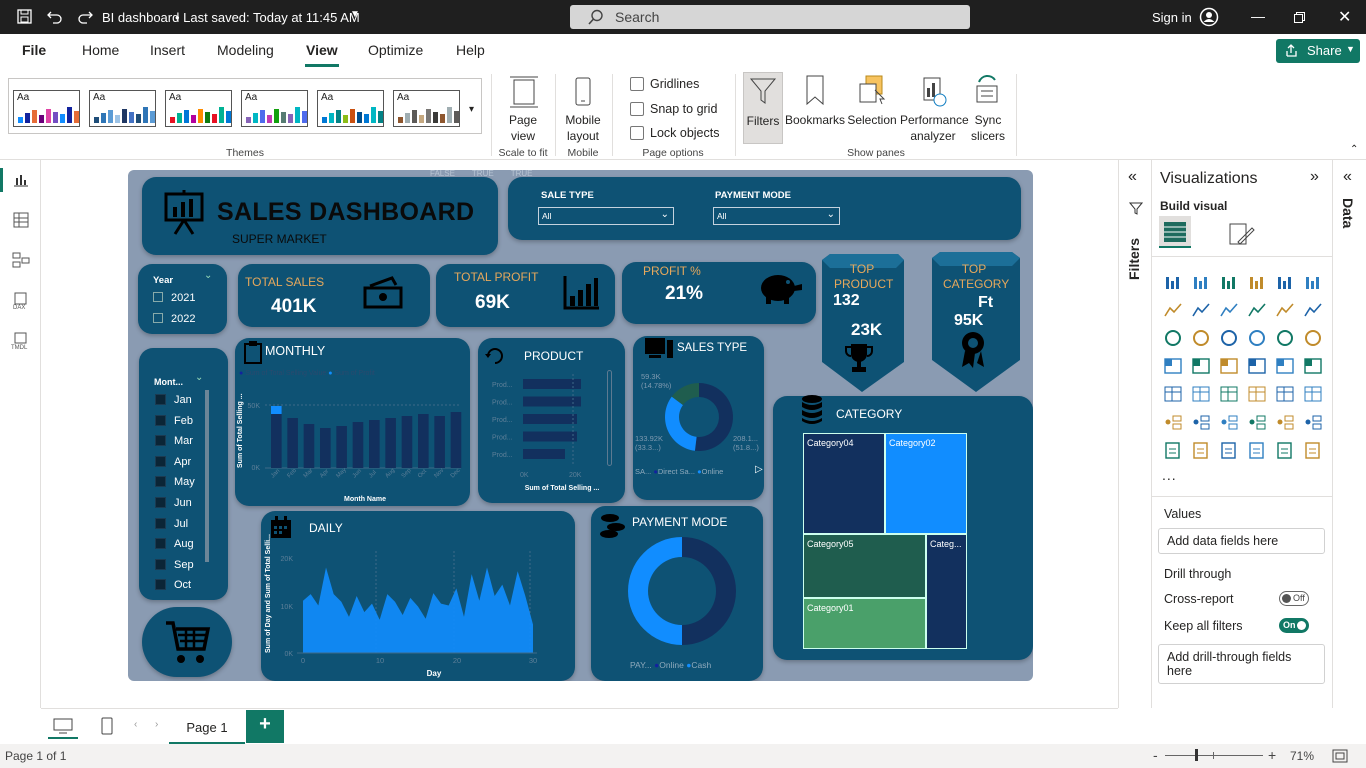 This screenshot has width=1366, height=768. I want to click on title-dropdown-icon: ▼, so click(355, 14).